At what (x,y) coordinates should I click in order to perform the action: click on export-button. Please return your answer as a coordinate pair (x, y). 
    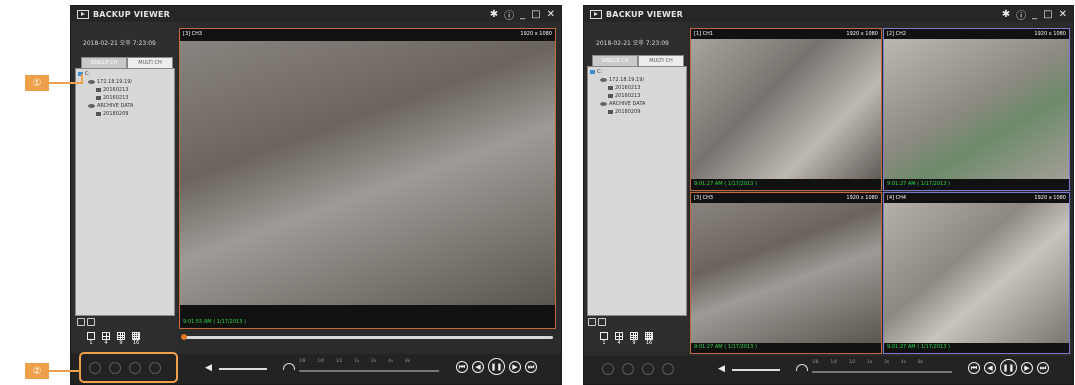
    Looking at the image, I should click on (628, 369).